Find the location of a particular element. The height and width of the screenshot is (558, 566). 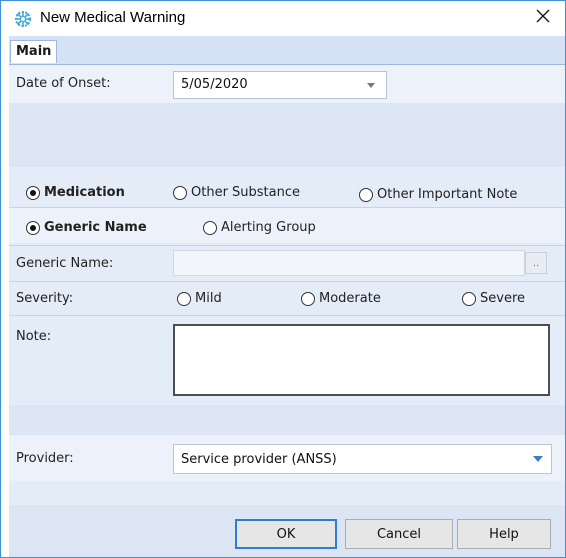

date-of-onset-value: 5/05/2020 is located at coordinates (214, 84).